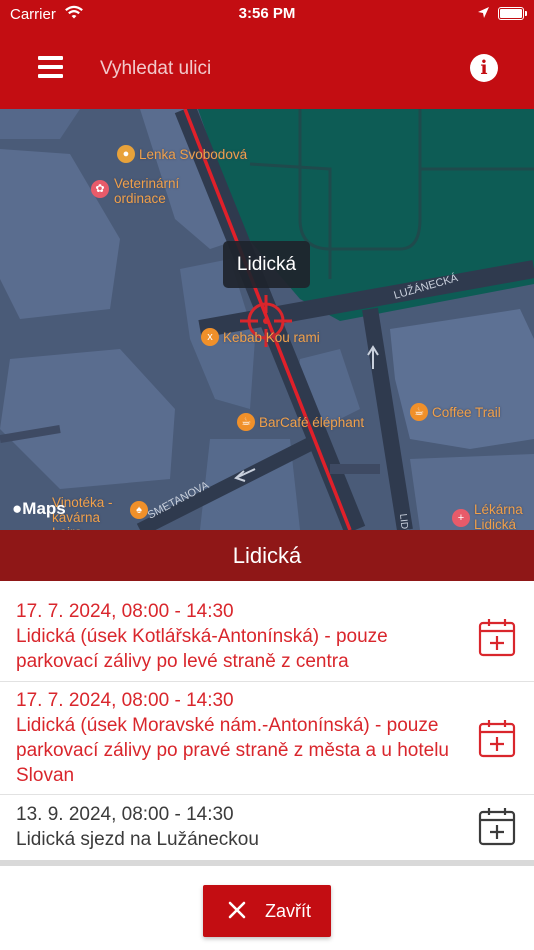  What do you see at coordinates (288, 911) in the screenshot?
I see `close-button-label: Zavřít` at bounding box center [288, 911].